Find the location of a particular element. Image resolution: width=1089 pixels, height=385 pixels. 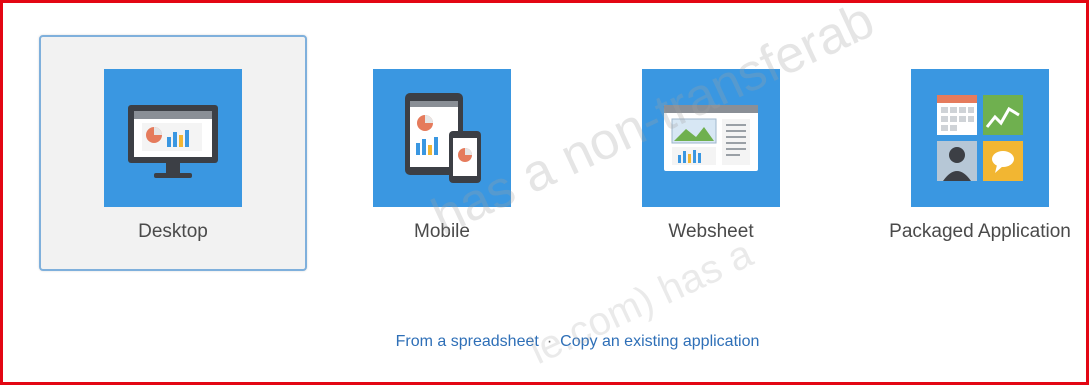

tile-label: Packaged Application is located at coordinates (980, 231).